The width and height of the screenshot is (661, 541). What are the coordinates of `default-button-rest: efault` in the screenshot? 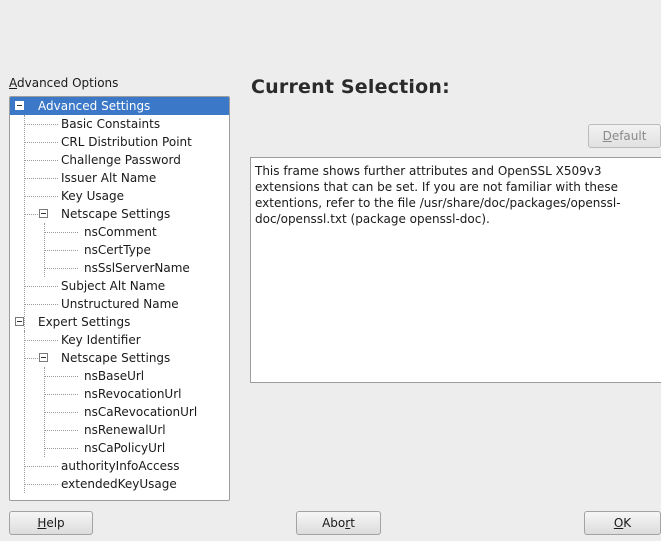 It's located at (629, 136).